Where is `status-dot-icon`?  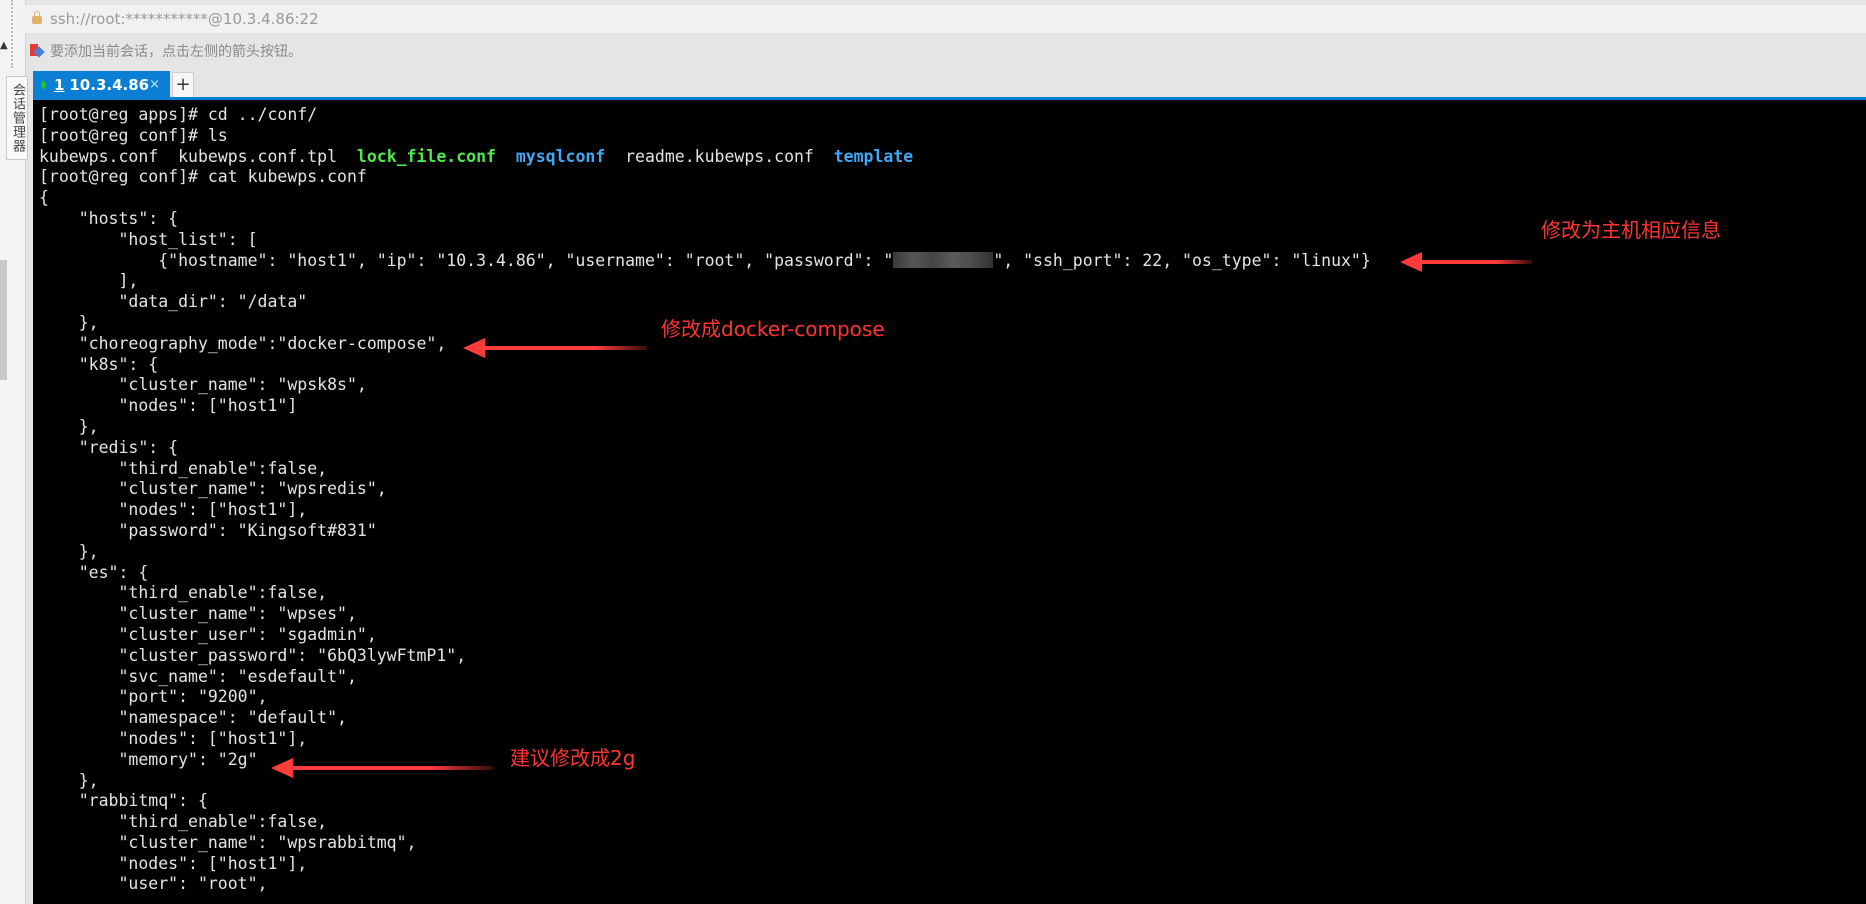 status-dot-icon is located at coordinates (43, 84).